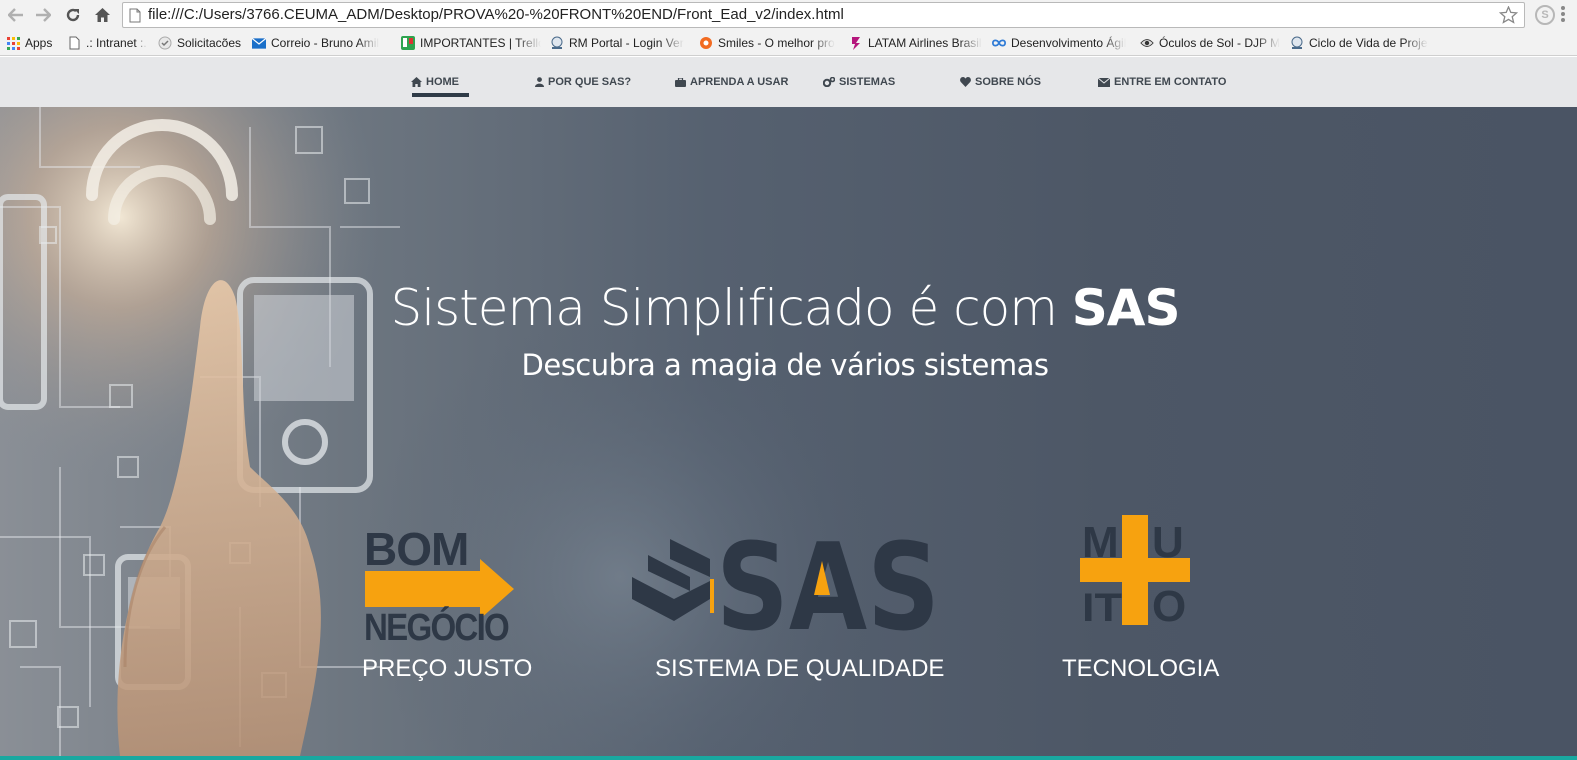 The width and height of the screenshot is (1577, 760). I want to click on user-icon, so click(539, 82).